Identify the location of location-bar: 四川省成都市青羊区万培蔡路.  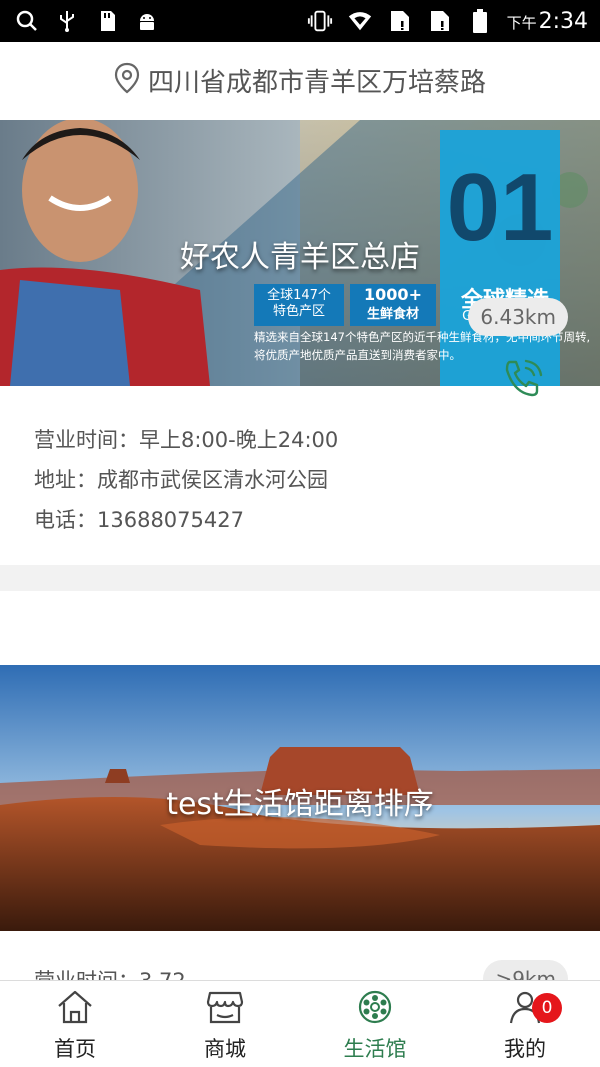
(300, 80).